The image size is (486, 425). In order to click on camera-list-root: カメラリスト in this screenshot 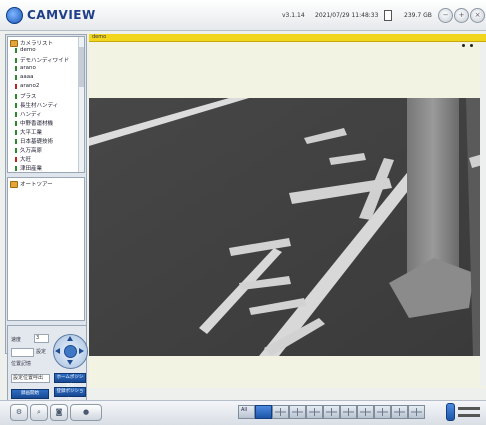, I will do `click(31, 43)`.